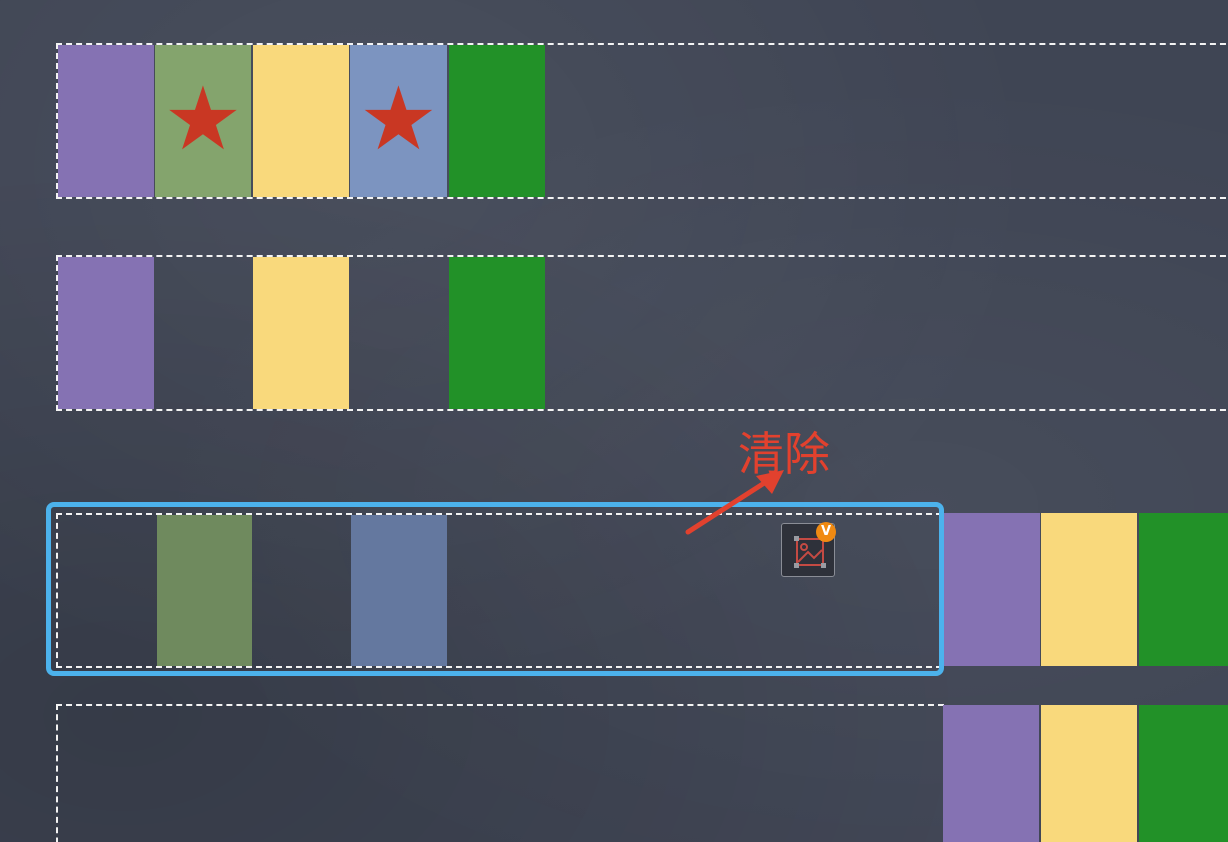  What do you see at coordinates (1183, 773) in the screenshot?
I see `row-4-overflow-green` at bounding box center [1183, 773].